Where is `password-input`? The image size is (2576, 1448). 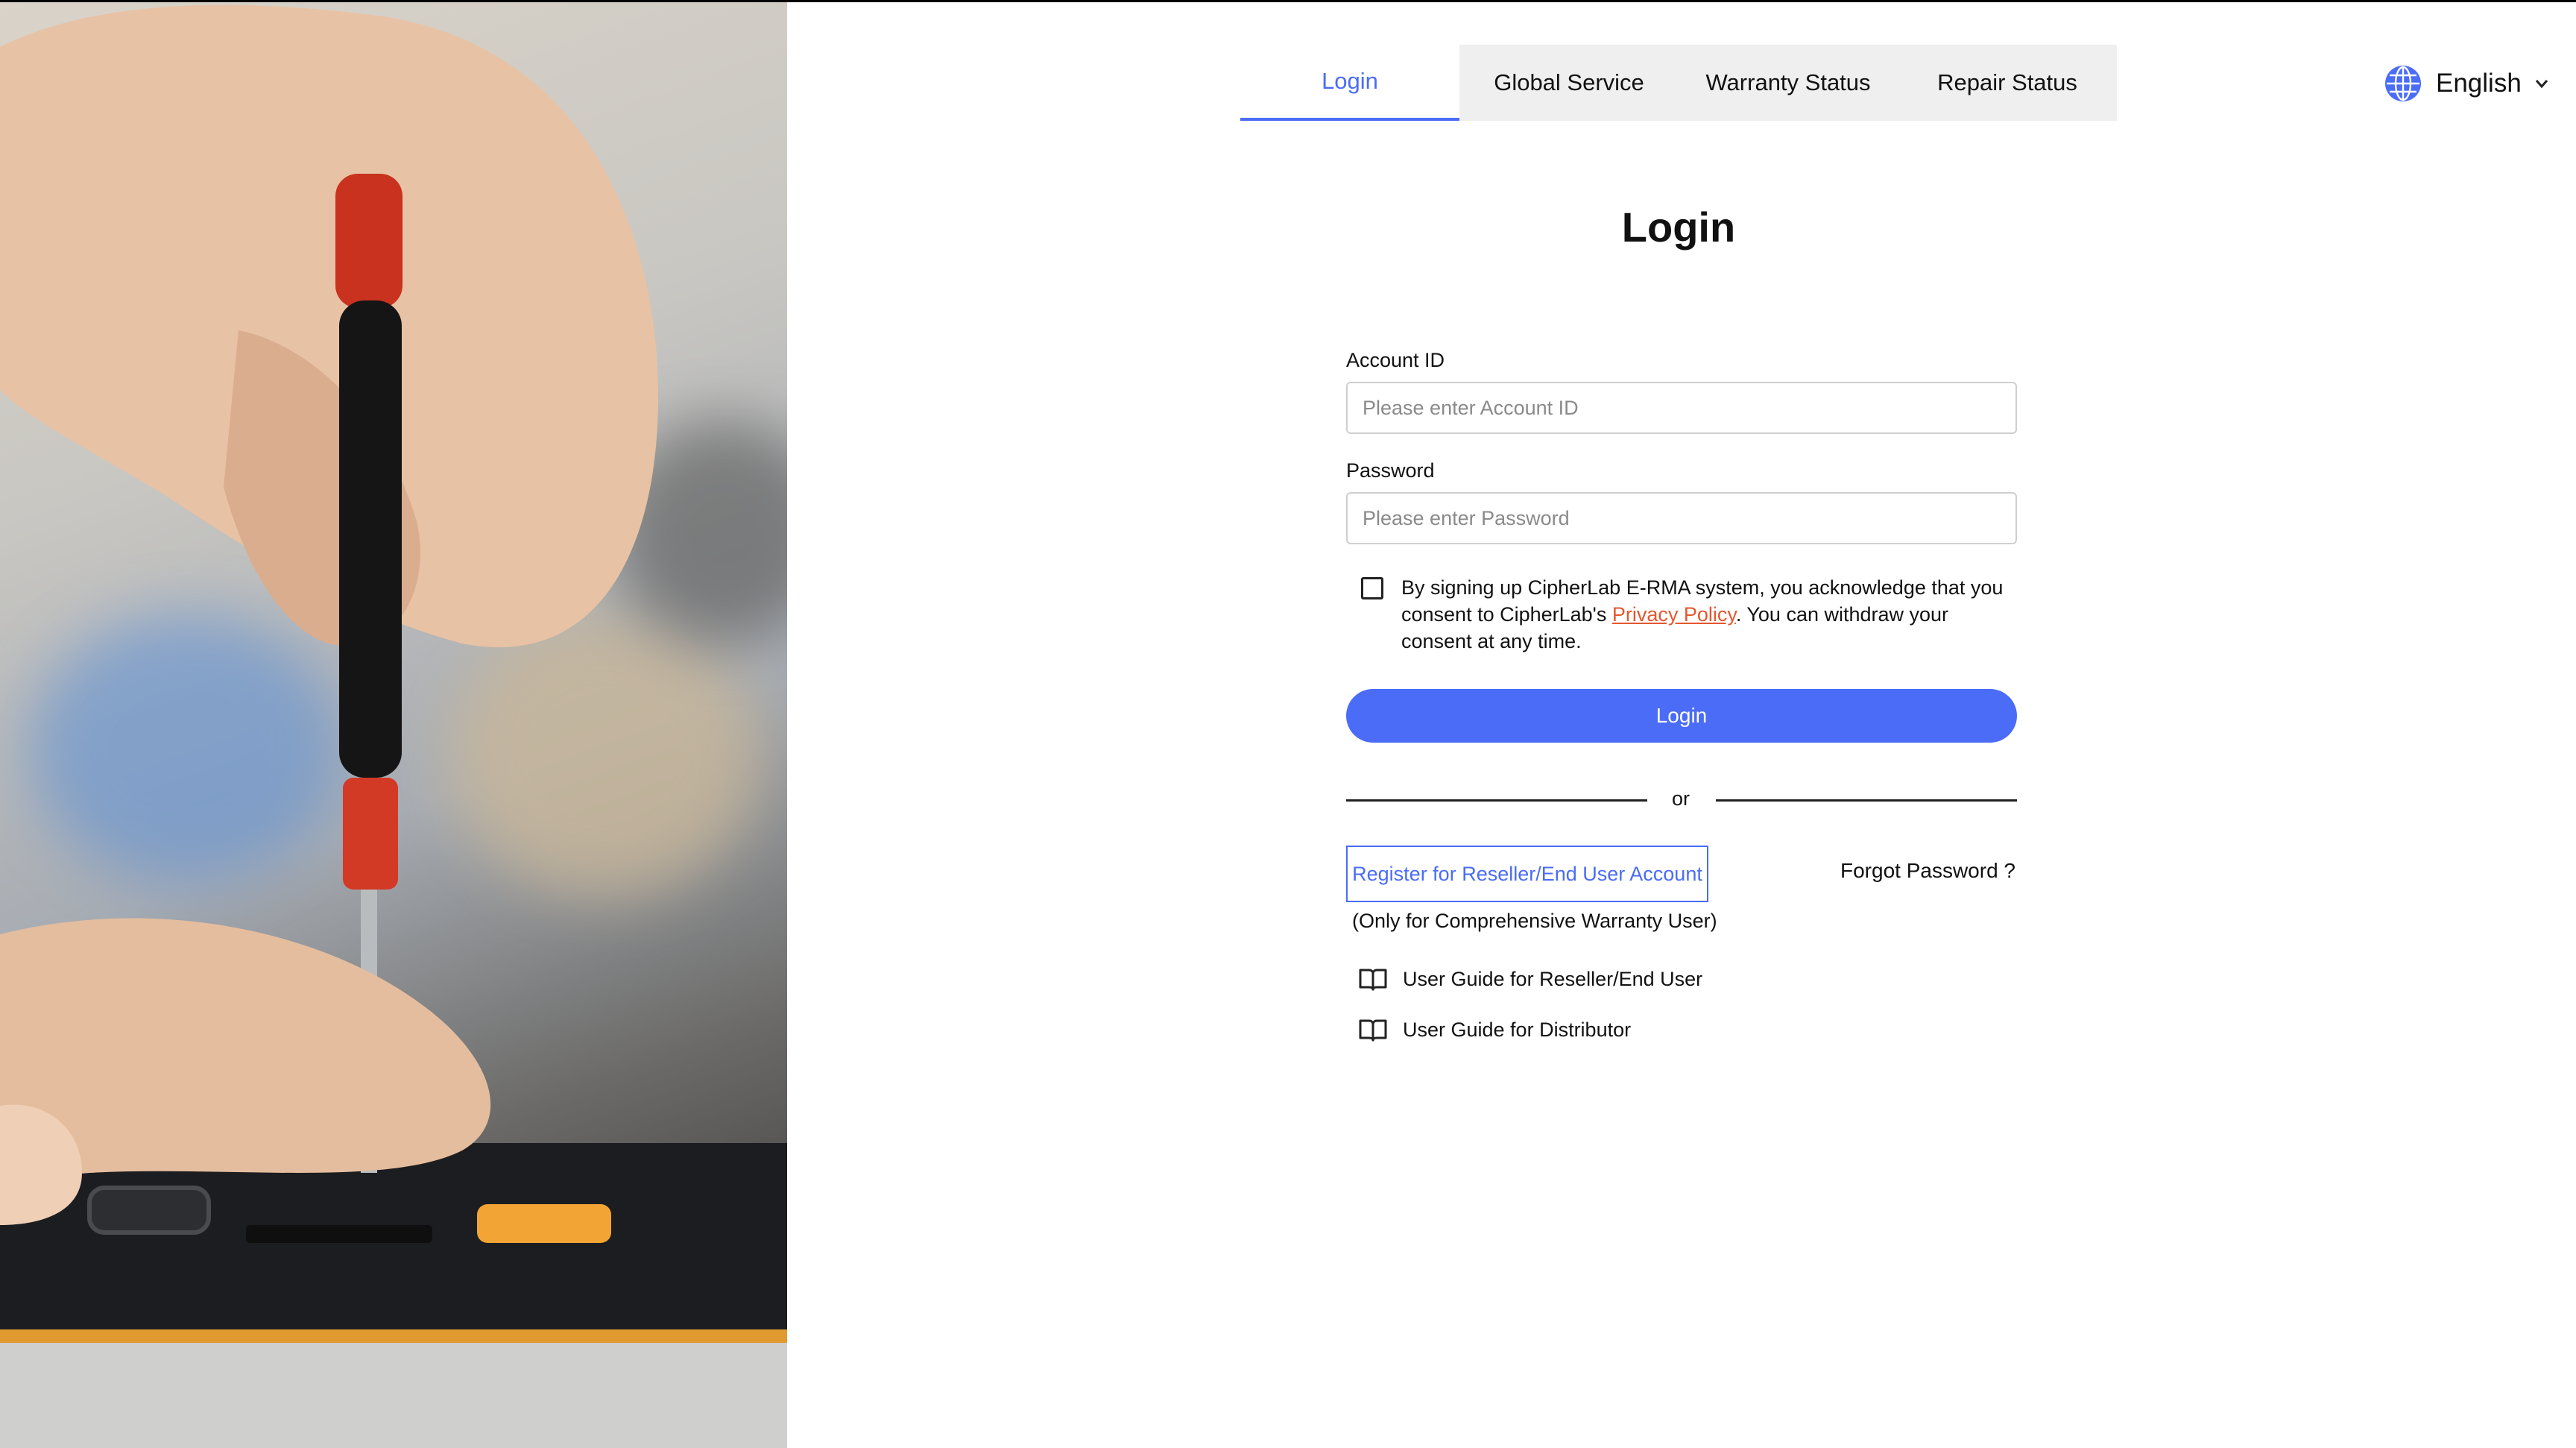 password-input is located at coordinates (1681, 518).